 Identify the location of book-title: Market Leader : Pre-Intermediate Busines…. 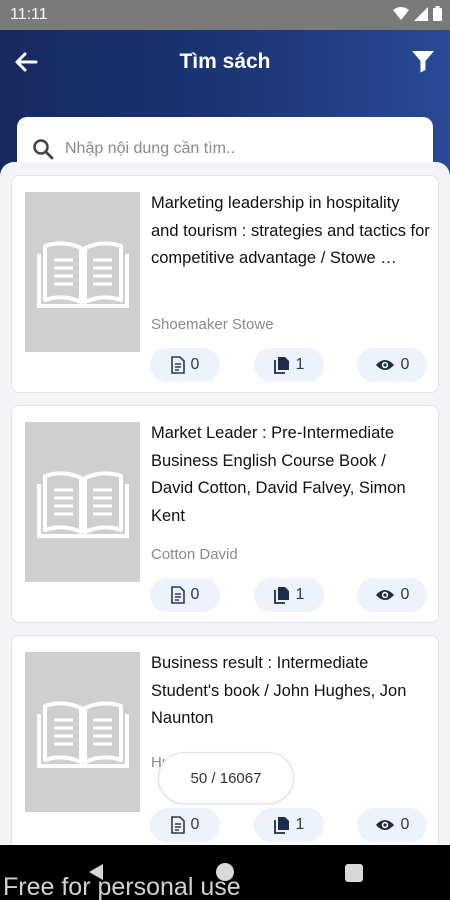
(291, 475).